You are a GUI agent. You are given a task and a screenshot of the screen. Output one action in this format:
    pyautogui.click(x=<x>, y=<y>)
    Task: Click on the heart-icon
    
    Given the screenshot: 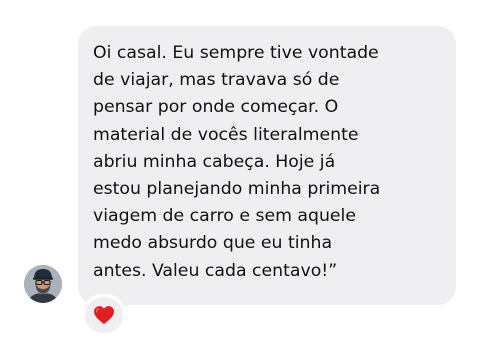 What is the action you would take?
    pyautogui.click(x=104, y=315)
    